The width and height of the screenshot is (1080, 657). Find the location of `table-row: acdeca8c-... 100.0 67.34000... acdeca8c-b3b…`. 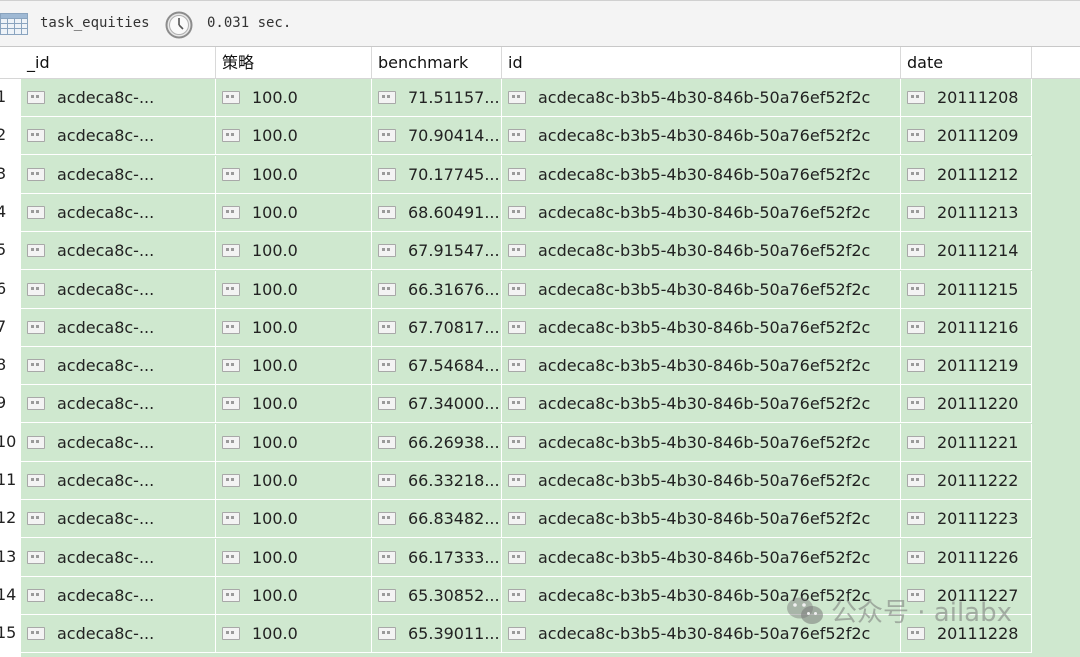

table-row: acdeca8c-... 100.0 67.34000... acdeca8c-b3b… is located at coordinates (526, 404).